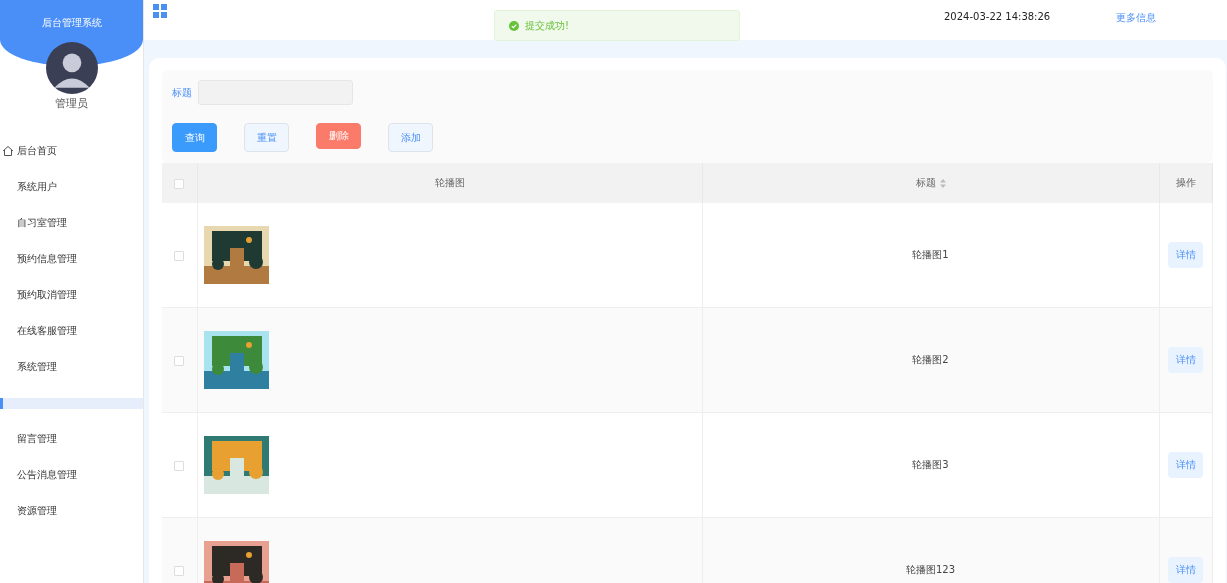 This screenshot has height=583, width=1227. I want to click on table-cell: 轮播图1, so click(930, 254).